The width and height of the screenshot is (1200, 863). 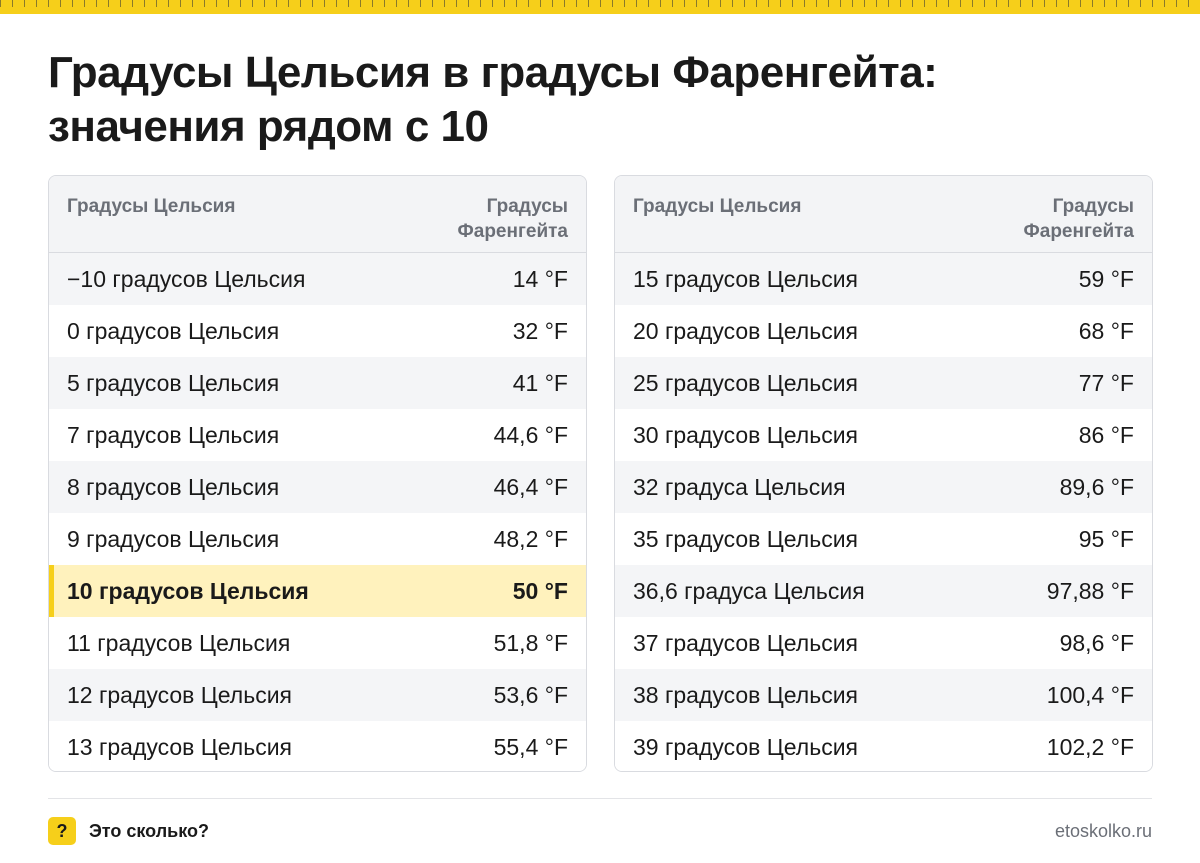 I want to click on site-url: etoskolko.ru, so click(x=1103, y=831).